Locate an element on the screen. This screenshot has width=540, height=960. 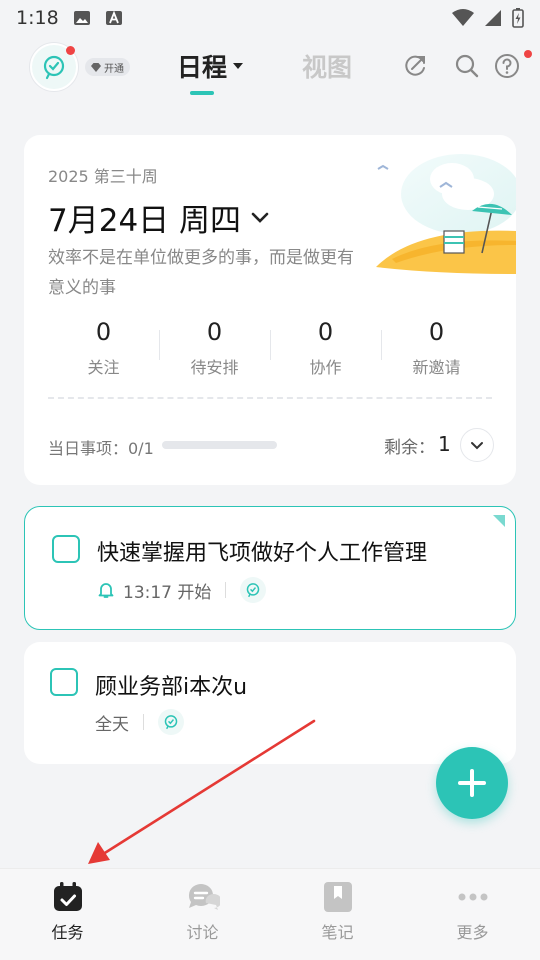
stats-row: 0 关注 0 待安排 0 协作 0 新邀请 is located at coordinates (270, 353).